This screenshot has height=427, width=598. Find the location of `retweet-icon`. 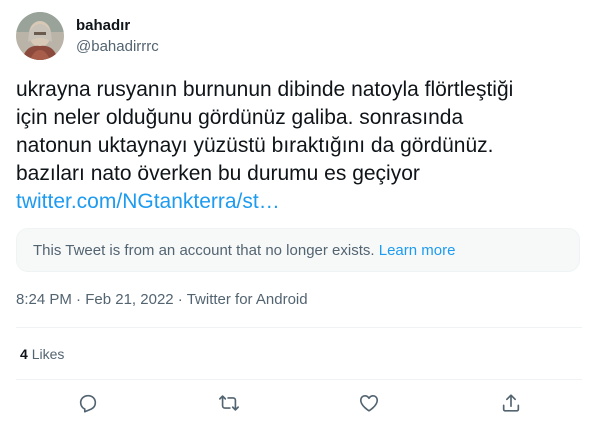

retweet-icon is located at coordinates (229, 403).